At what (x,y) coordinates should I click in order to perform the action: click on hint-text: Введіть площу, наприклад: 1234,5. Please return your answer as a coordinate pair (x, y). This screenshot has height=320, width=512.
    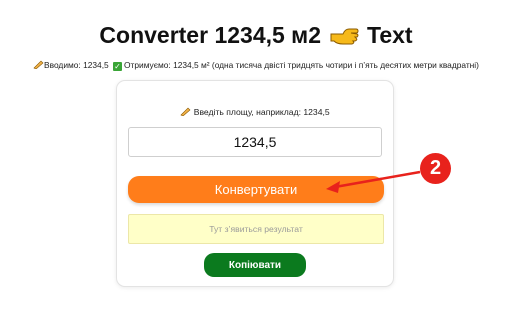
    Looking at the image, I should click on (261, 112).